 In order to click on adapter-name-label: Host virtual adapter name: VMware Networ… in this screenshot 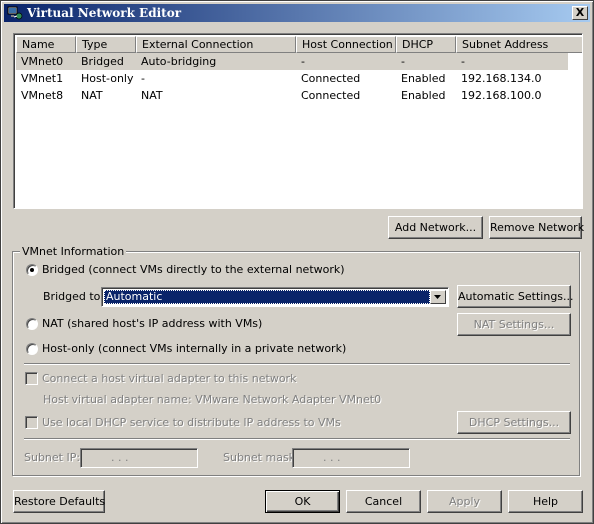, I will do `click(212, 399)`.